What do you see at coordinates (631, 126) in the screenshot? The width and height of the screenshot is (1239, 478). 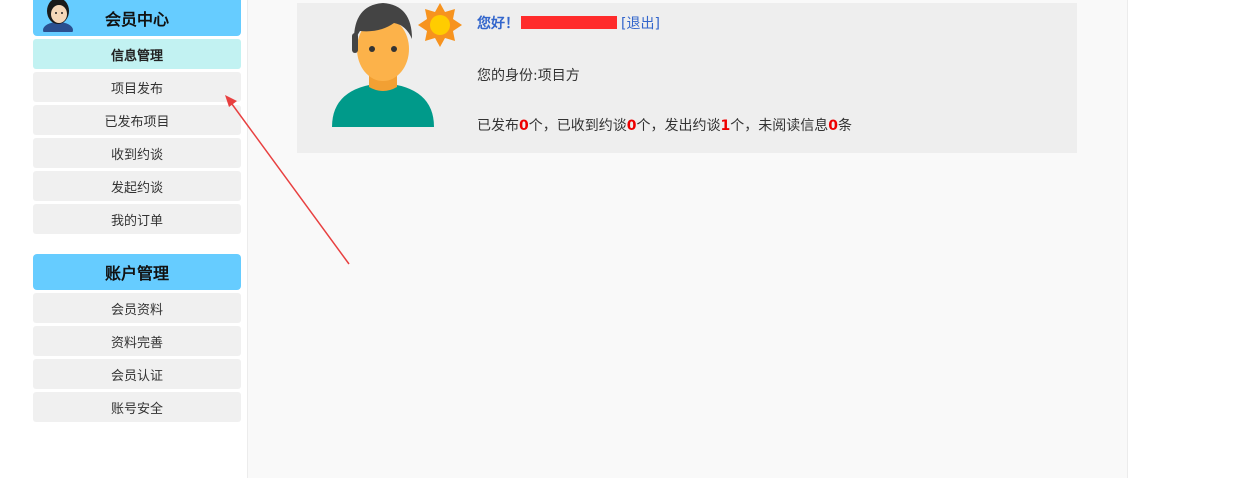 I see `stat-received-count: 0` at bounding box center [631, 126].